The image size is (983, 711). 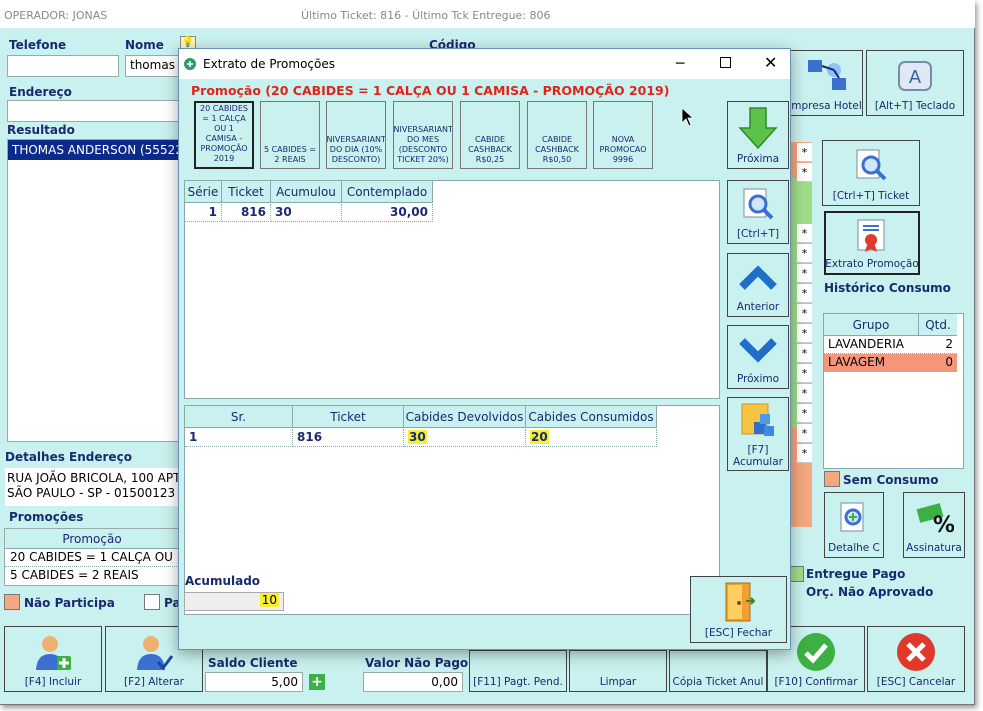 What do you see at coordinates (770, 62) in the screenshot?
I see `close-icon: ✕` at bounding box center [770, 62].